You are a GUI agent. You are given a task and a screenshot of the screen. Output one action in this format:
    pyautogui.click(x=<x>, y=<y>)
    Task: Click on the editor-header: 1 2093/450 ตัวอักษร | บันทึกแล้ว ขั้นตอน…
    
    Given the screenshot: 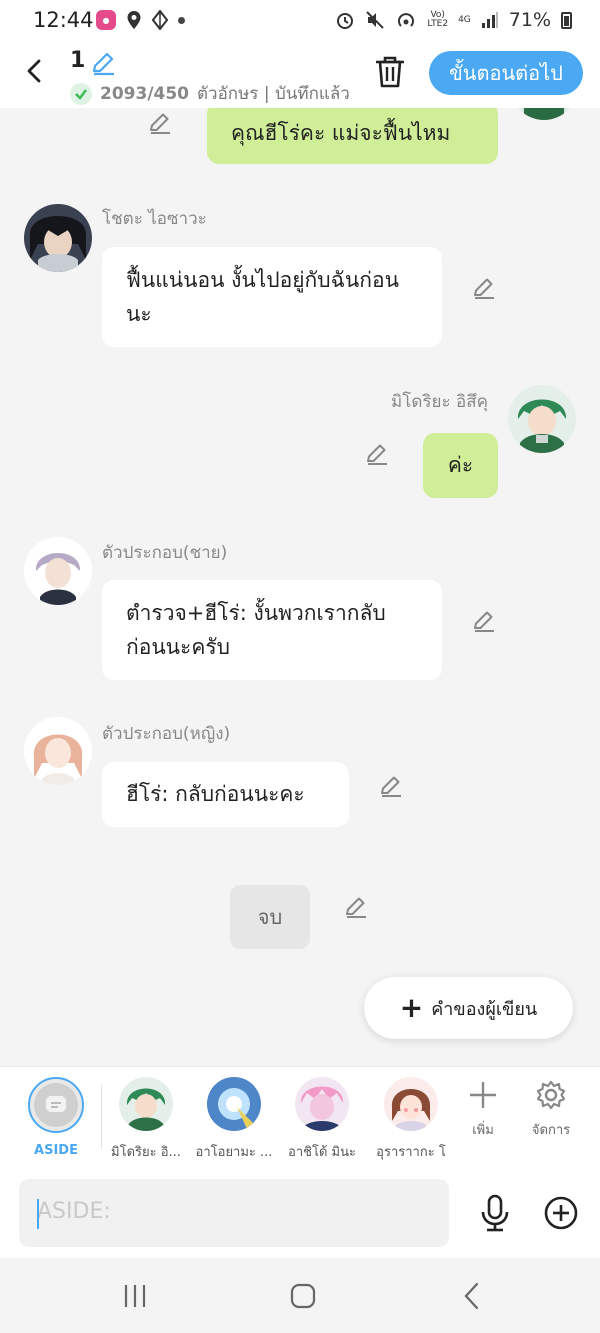 What is the action you would take?
    pyautogui.click(x=300, y=76)
    